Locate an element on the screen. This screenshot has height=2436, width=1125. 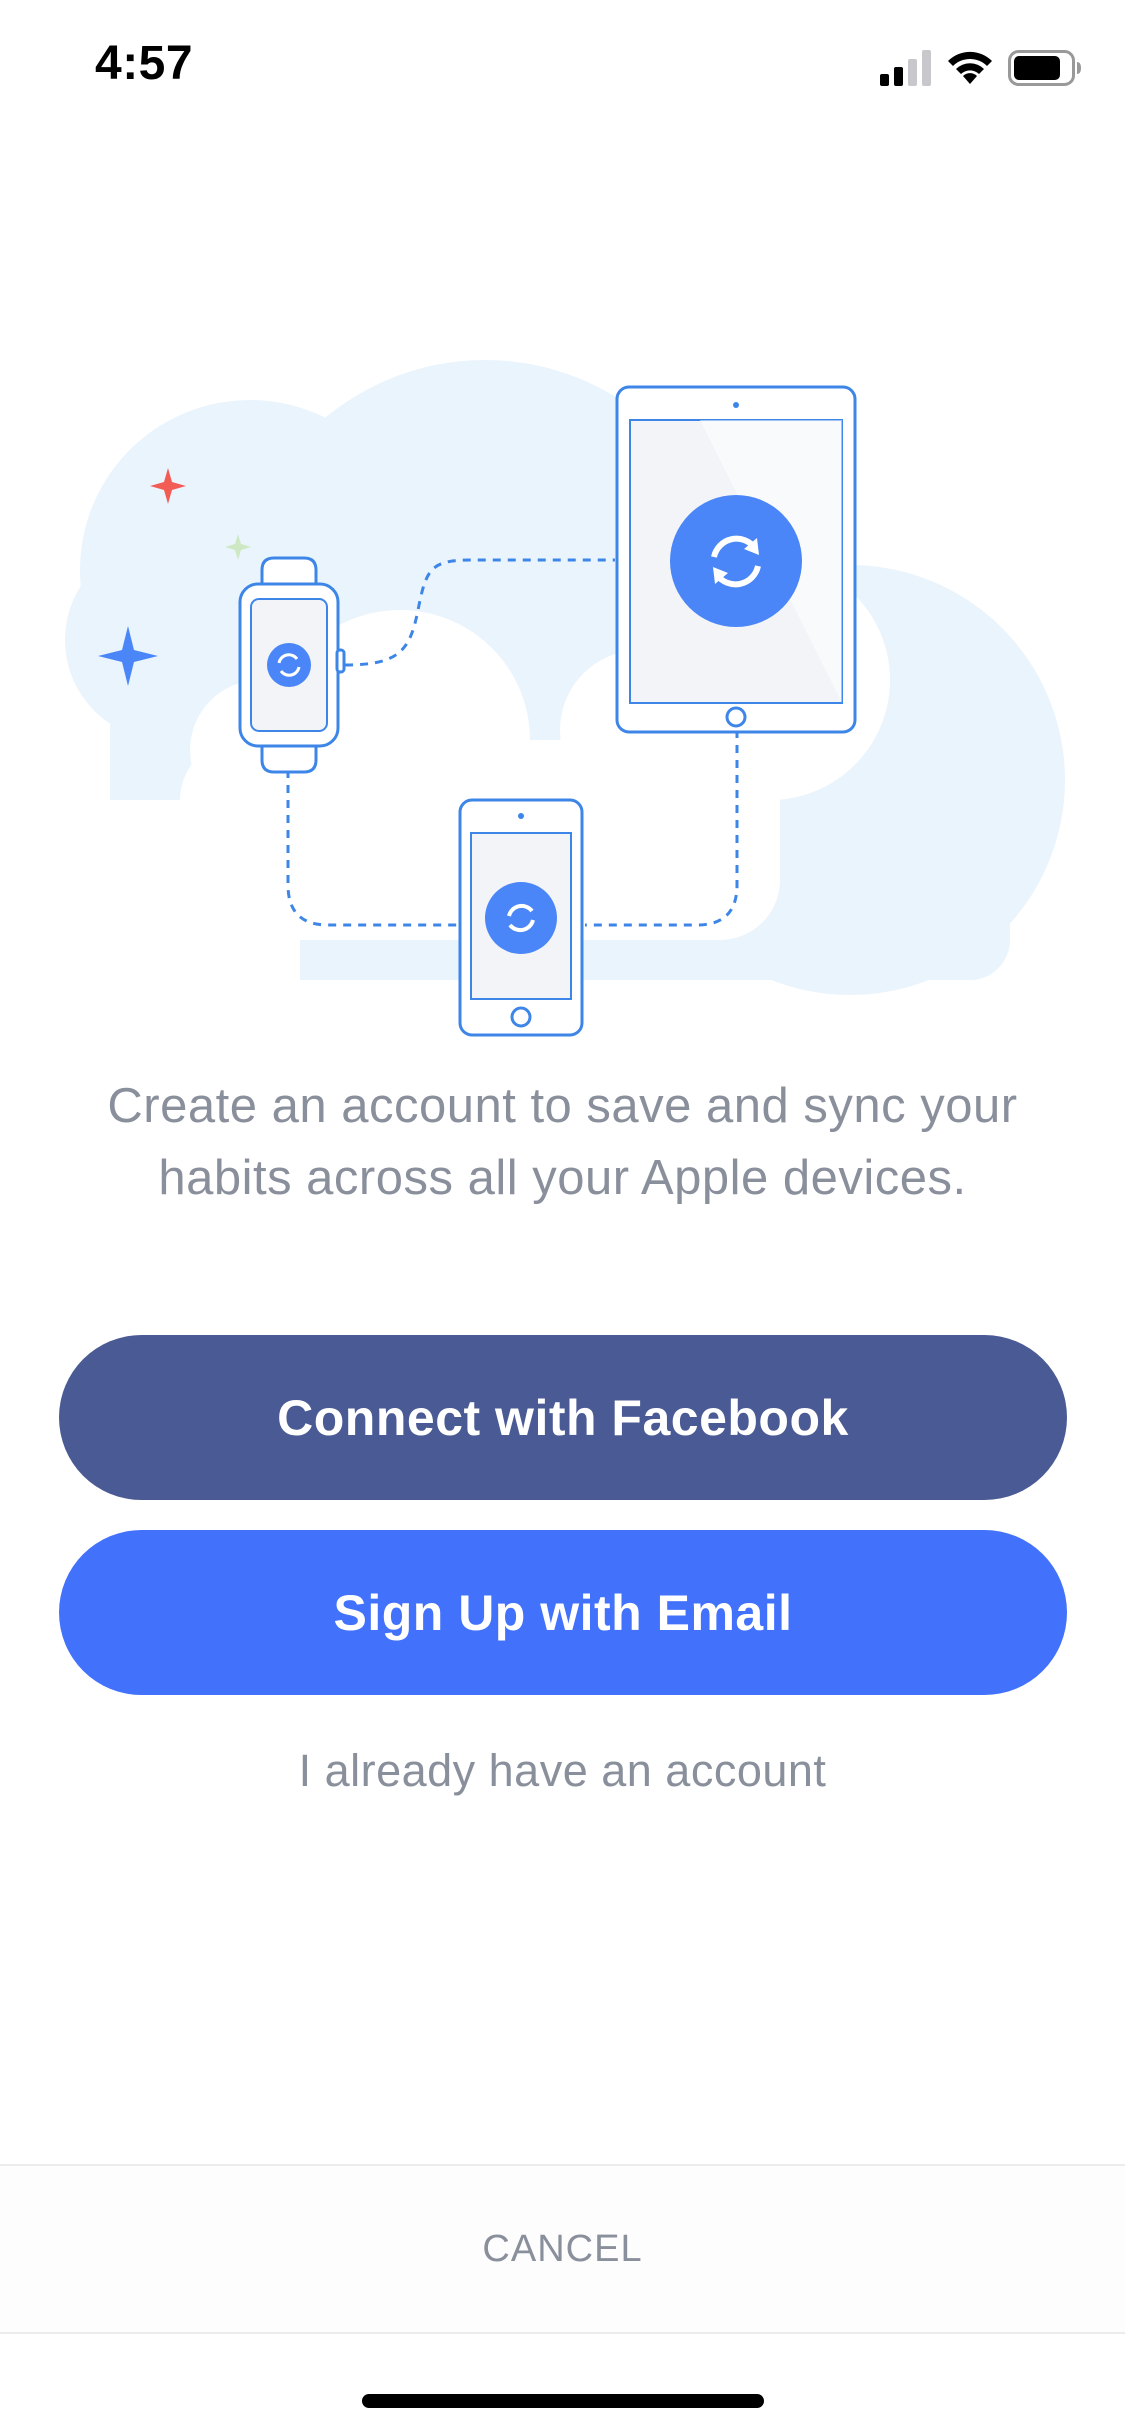
existing-account-link: I already have an account is located at coordinates (562, 1771).